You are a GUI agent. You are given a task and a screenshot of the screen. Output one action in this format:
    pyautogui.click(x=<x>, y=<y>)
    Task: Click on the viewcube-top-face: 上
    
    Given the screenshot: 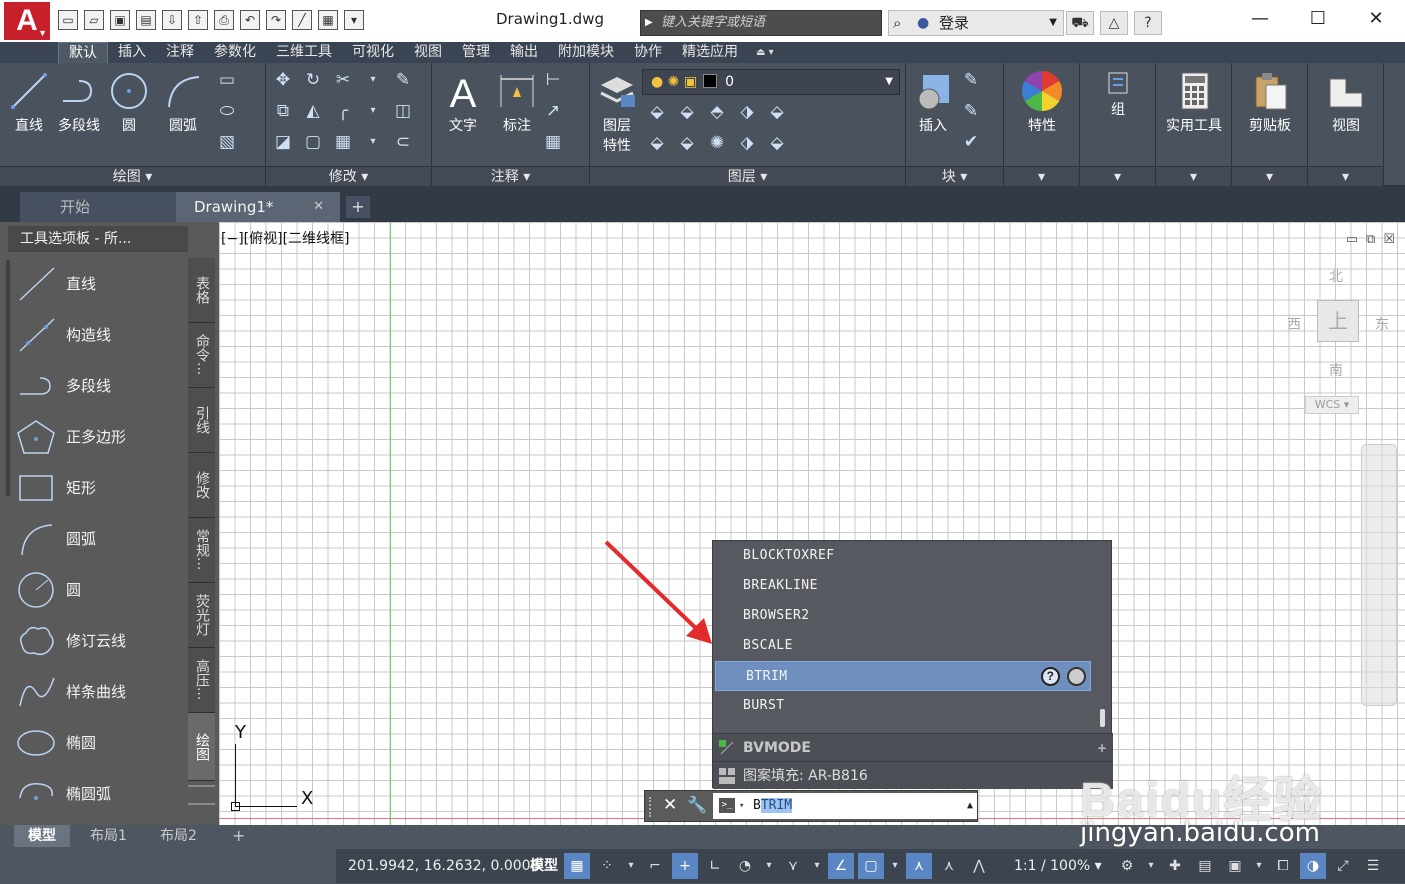 What is the action you would take?
    pyautogui.click(x=1338, y=321)
    